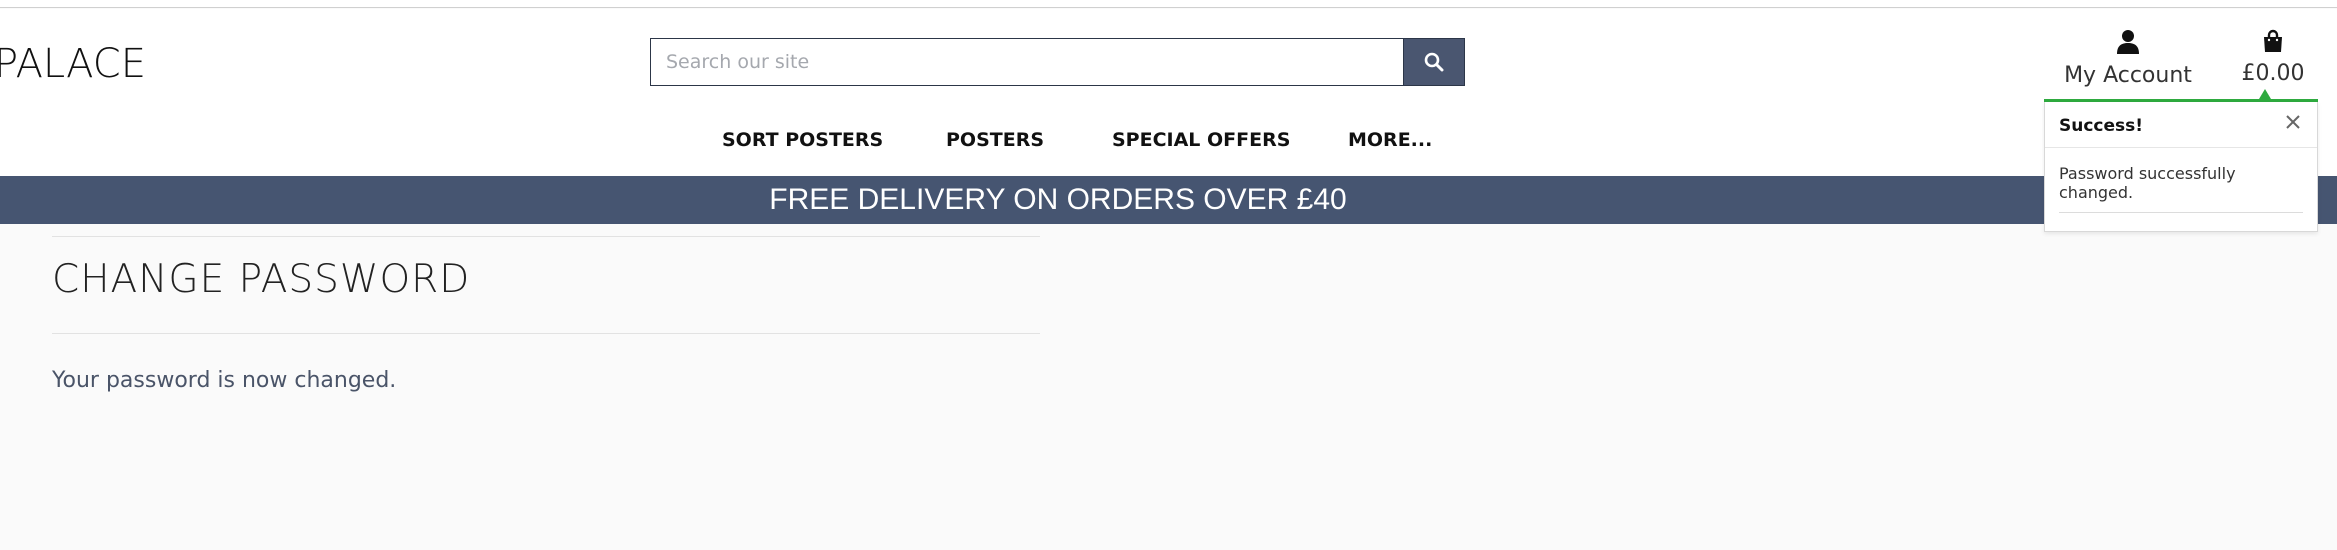 This screenshot has width=2337, height=550. Describe the element at coordinates (2128, 42) in the screenshot. I see `user-icon` at that location.